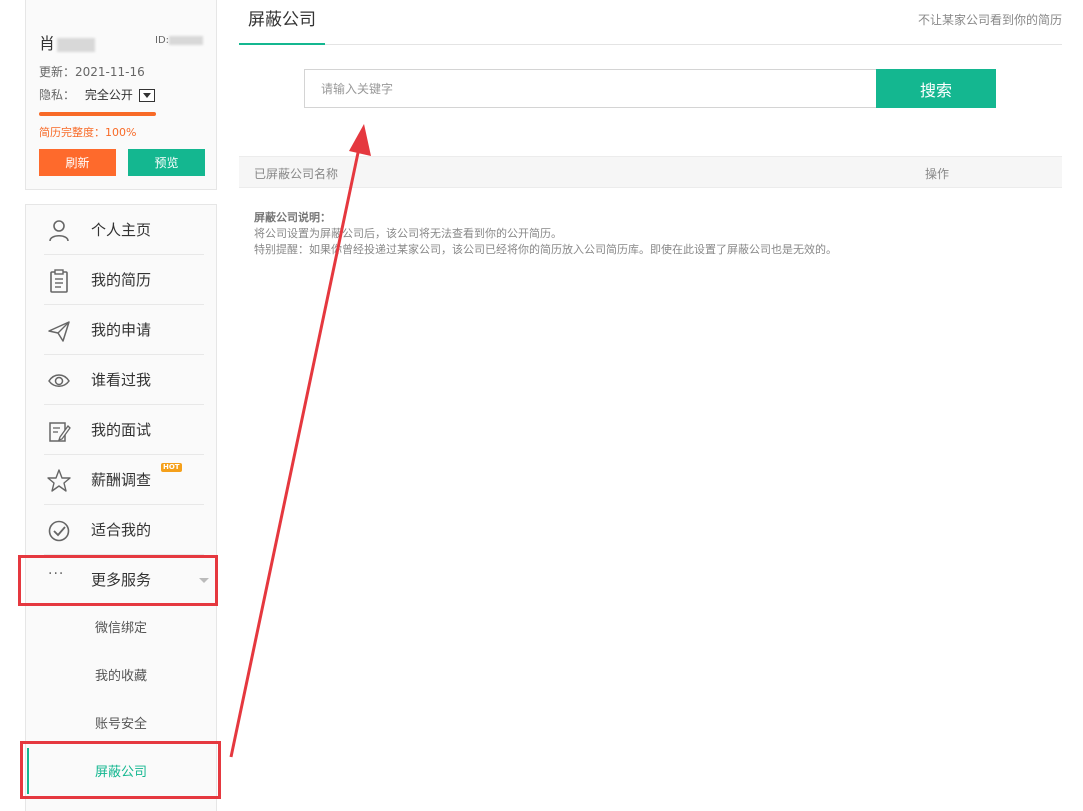 This screenshot has width=1083, height=811. What do you see at coordinates (186, 40) in the screenshot?
I see `blurred-id` at bounding box center [186, 40].